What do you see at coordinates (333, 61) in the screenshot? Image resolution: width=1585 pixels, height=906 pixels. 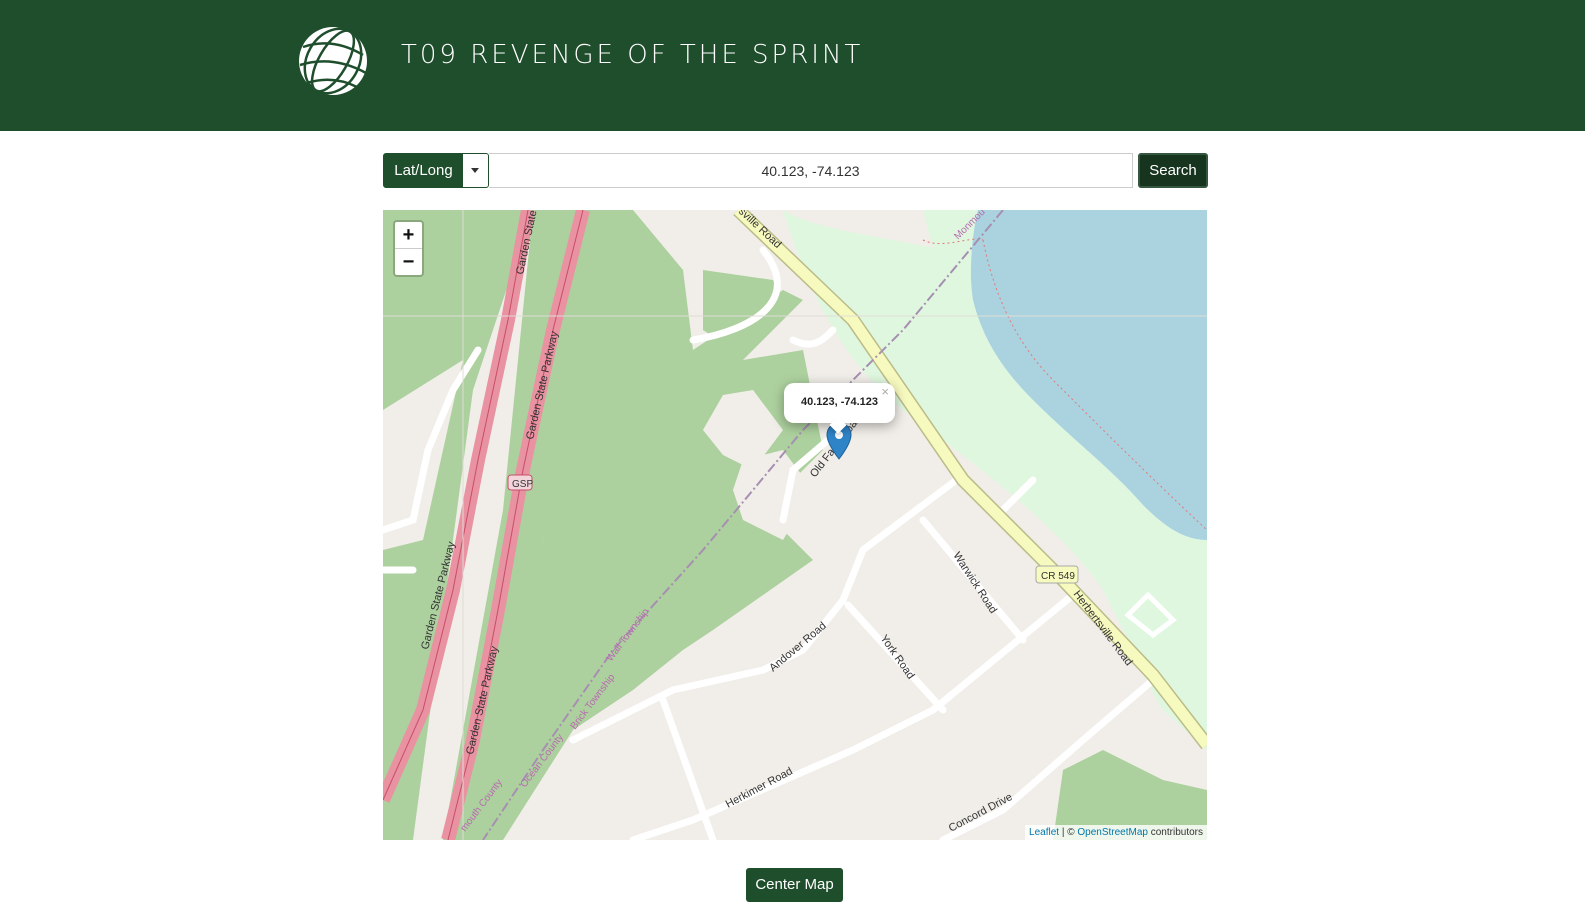 I see `globe-icon` at bounding box center [333, 61].